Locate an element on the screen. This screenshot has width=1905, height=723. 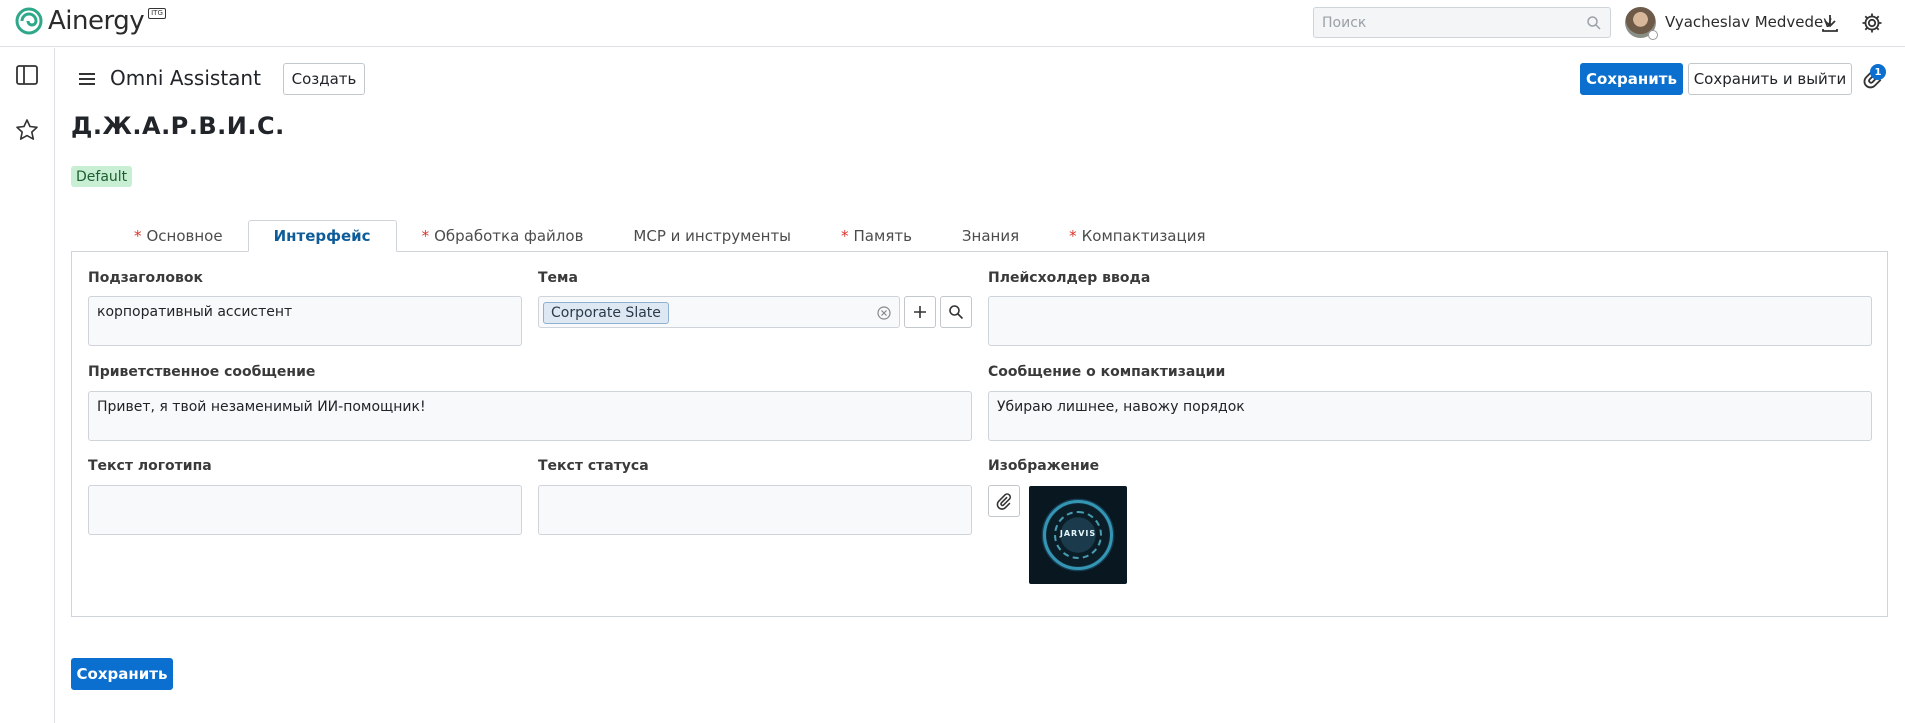
global-search is located at coordinates (1462, 22).